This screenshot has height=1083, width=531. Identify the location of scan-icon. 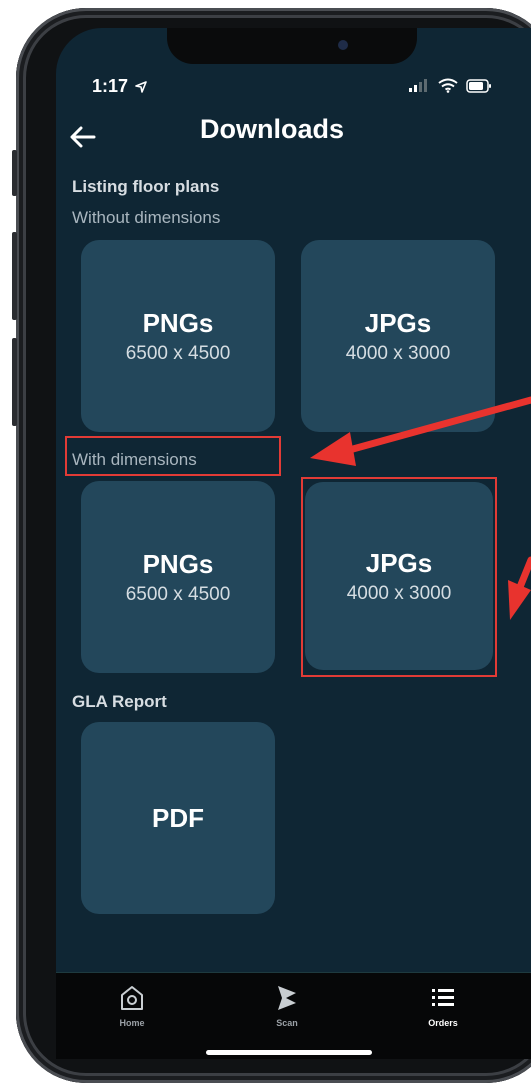
(287, 998).